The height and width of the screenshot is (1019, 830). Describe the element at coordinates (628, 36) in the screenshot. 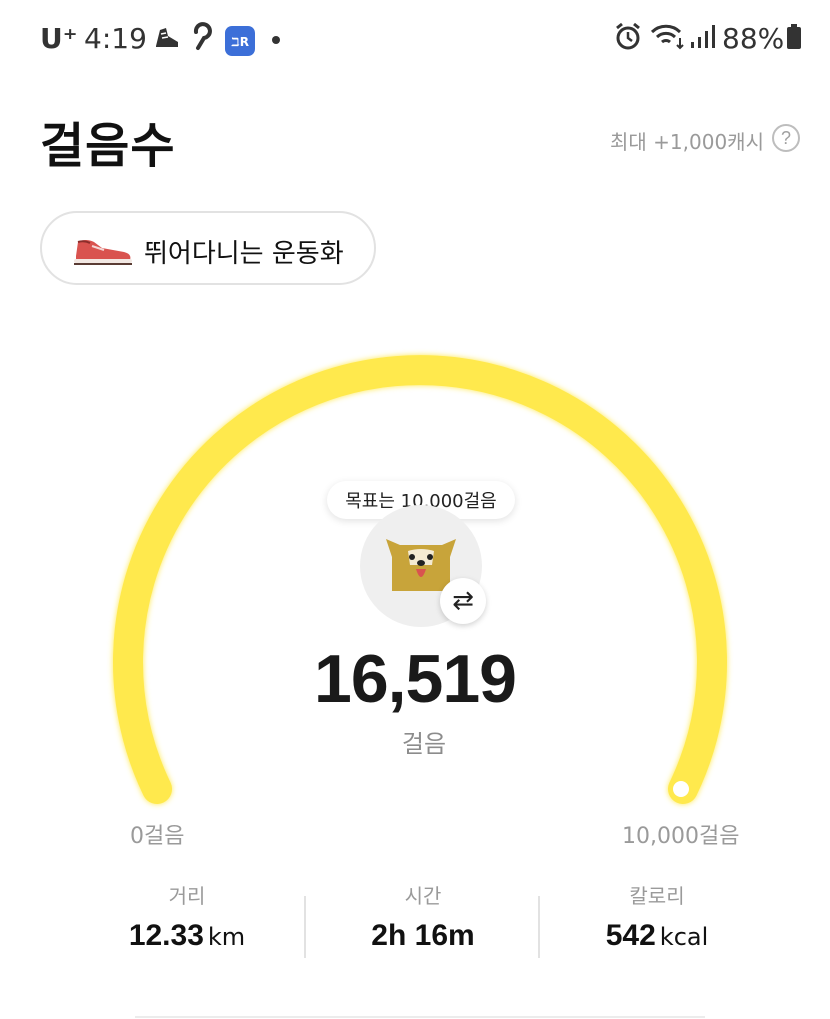

I see `alarm-icon` at that location.